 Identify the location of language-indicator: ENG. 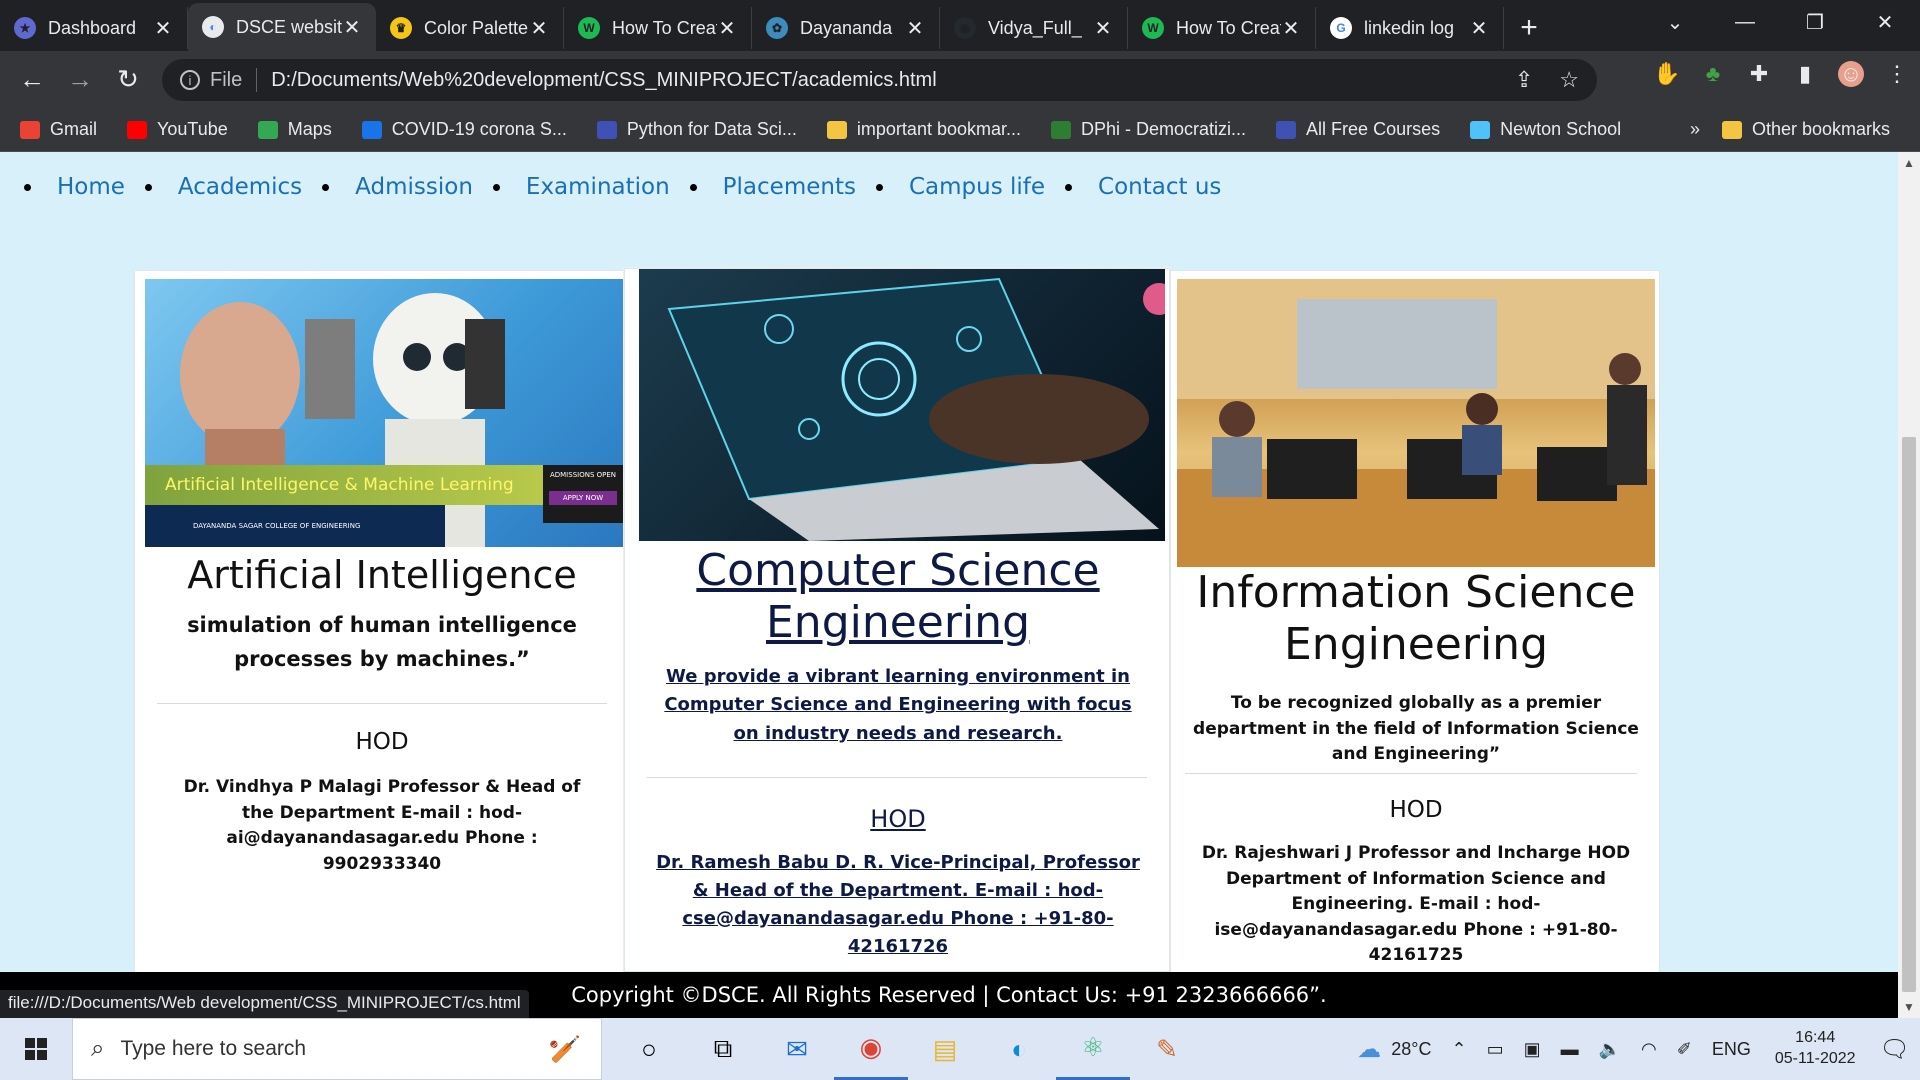
(1731, 1049).